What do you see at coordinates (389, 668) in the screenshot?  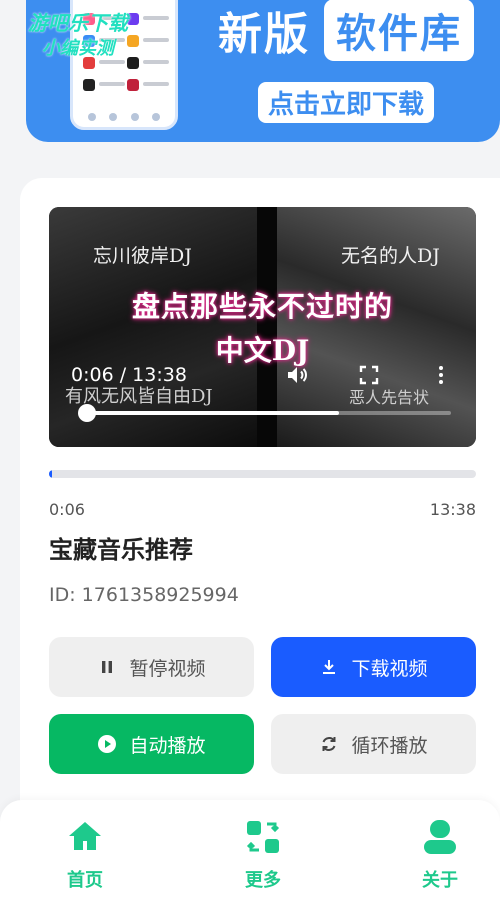 I see `download-video-label: 下载视频` at bounding box center [389, 668].